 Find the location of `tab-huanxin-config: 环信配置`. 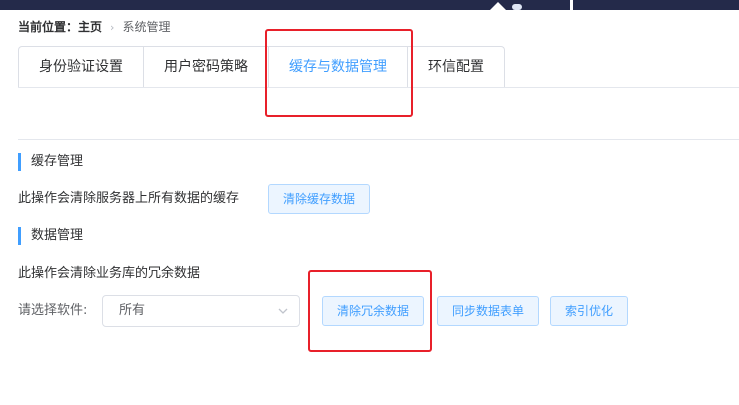

tab-huanxin-config: 环信配置 is located at coordinates (456, 66).